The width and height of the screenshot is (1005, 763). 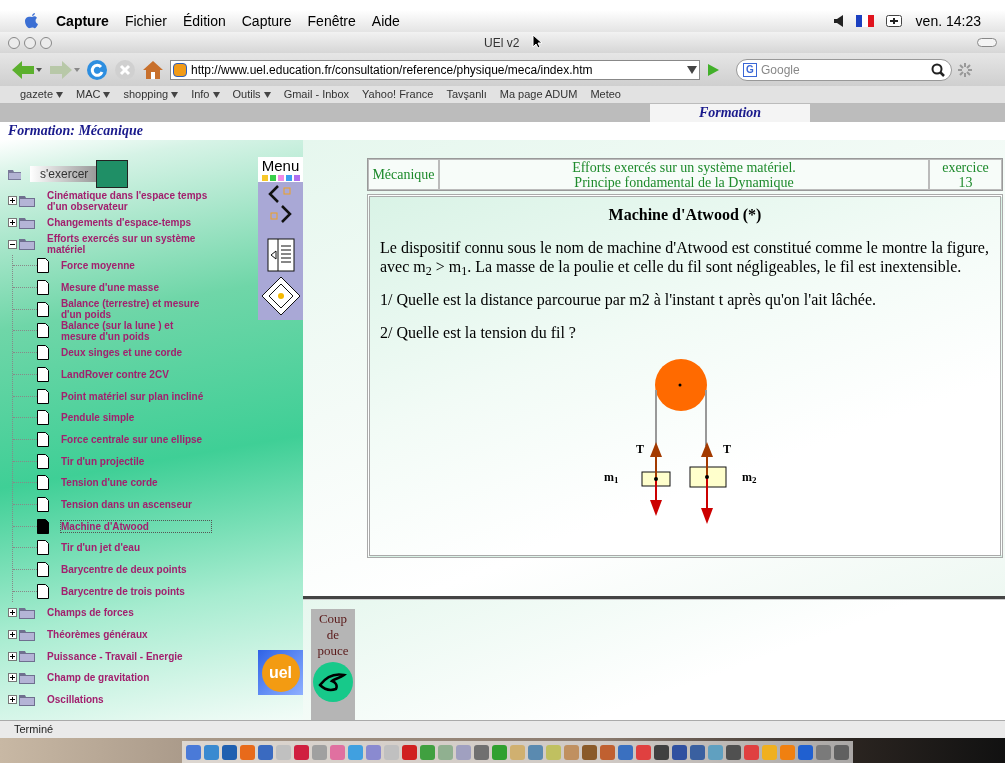 What do you see at coordinates (838, 21) in the screenshot?
I see `volume-icon` at bounding box center [838, 21].